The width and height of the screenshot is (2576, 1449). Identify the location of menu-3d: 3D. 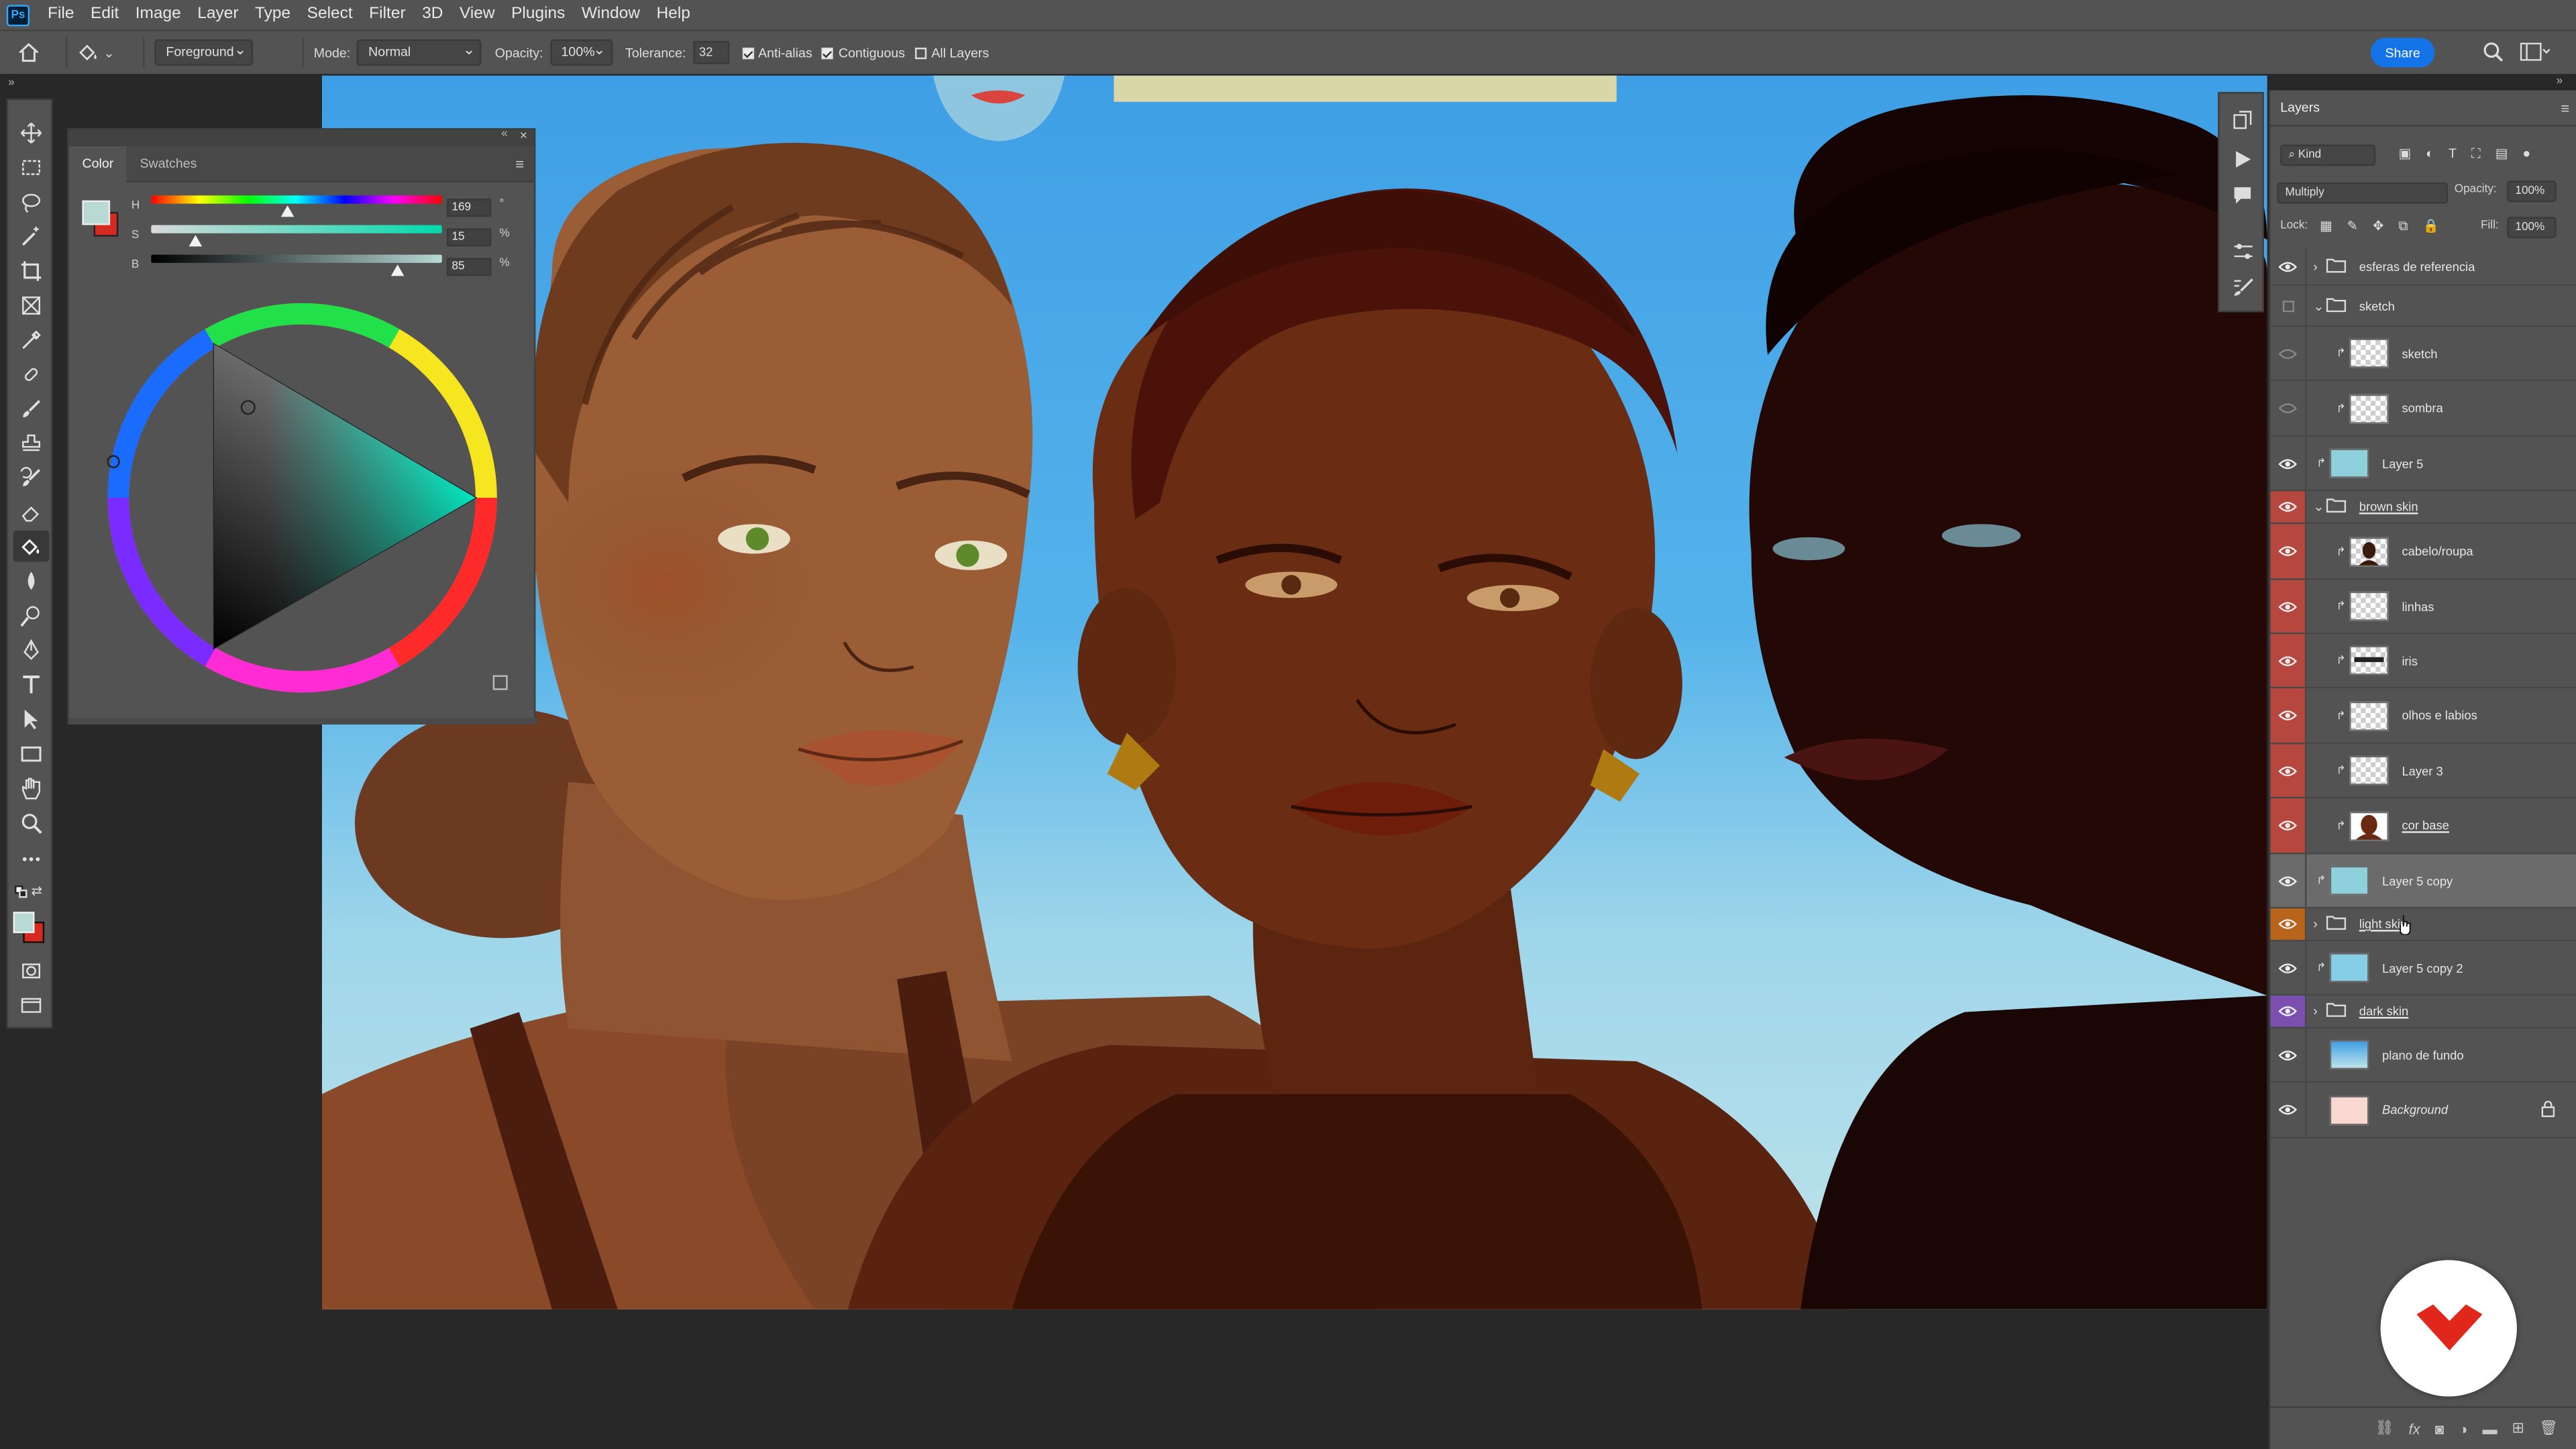
(432, 15).